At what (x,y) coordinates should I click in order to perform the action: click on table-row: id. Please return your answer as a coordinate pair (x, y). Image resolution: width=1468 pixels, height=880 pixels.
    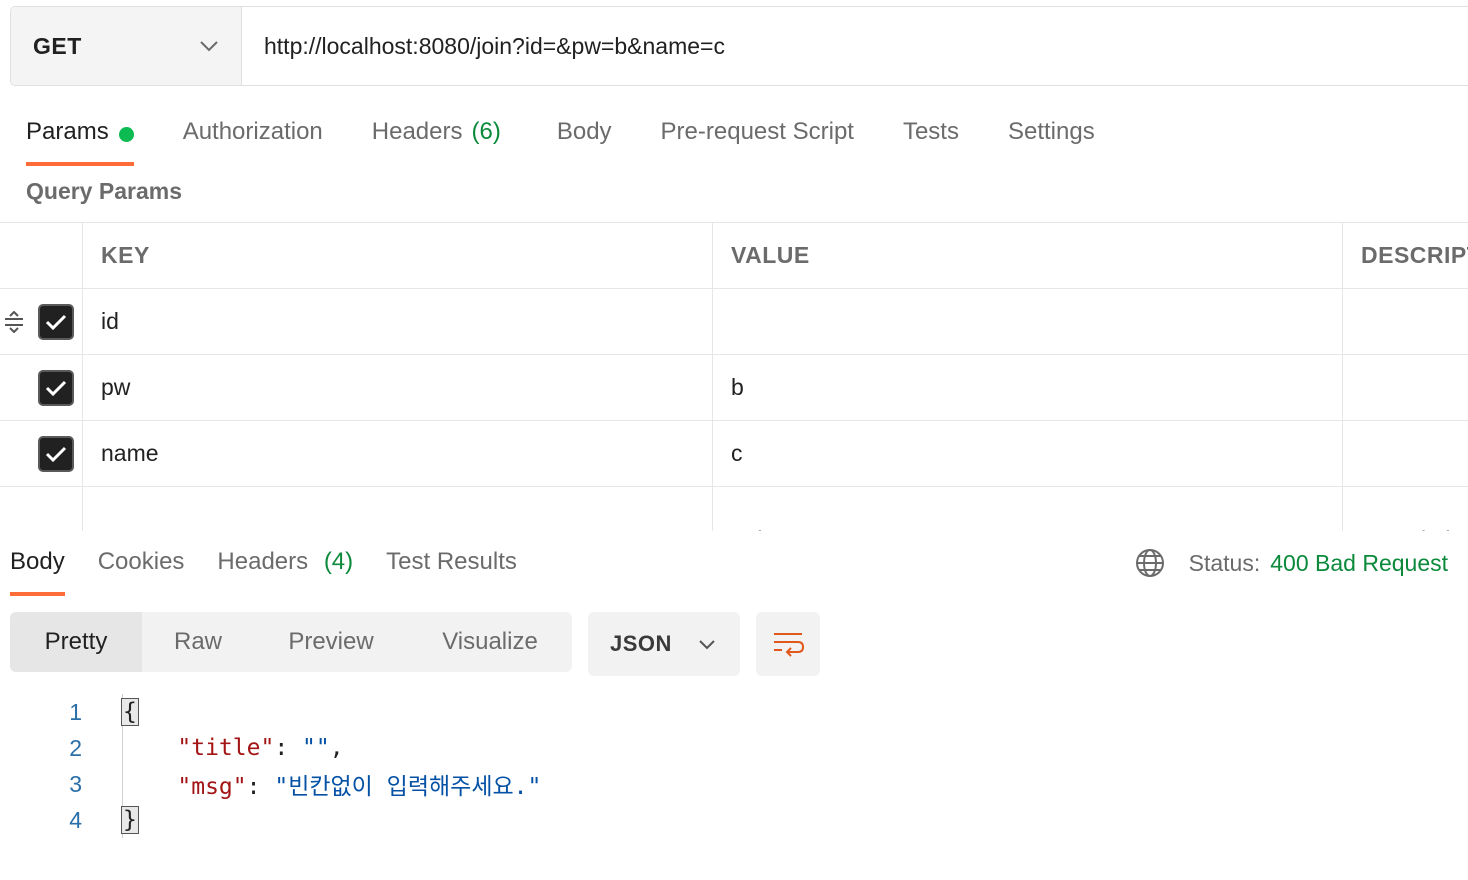
    Looking at the image, I should click on (734, 322).